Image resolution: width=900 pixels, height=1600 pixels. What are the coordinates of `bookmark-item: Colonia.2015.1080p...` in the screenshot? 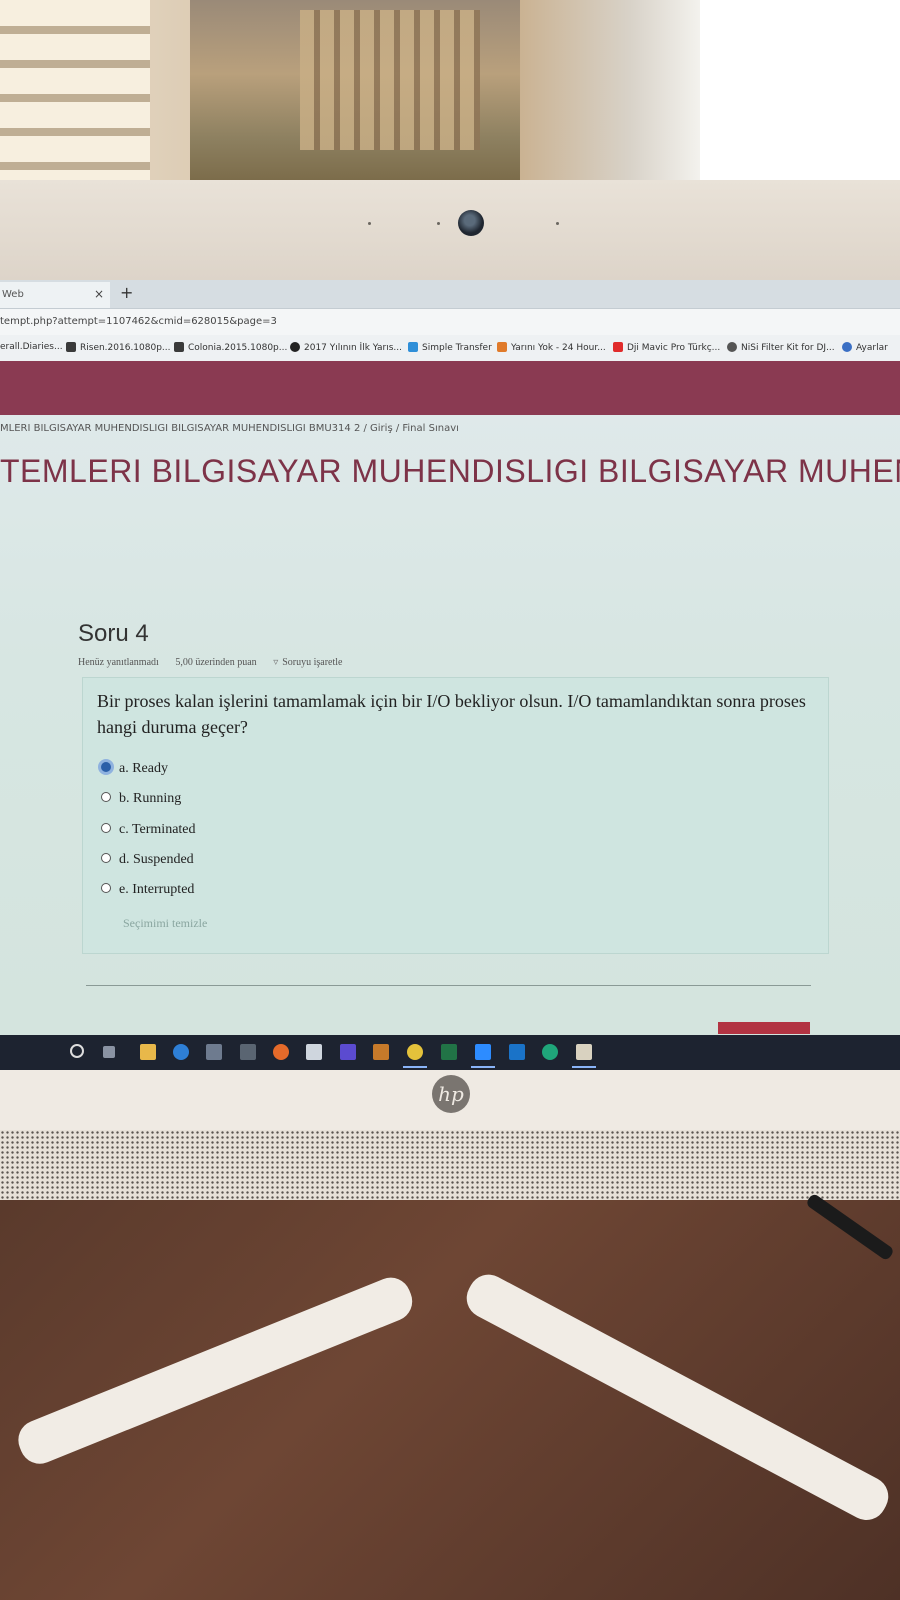 It's located at (230, 347).